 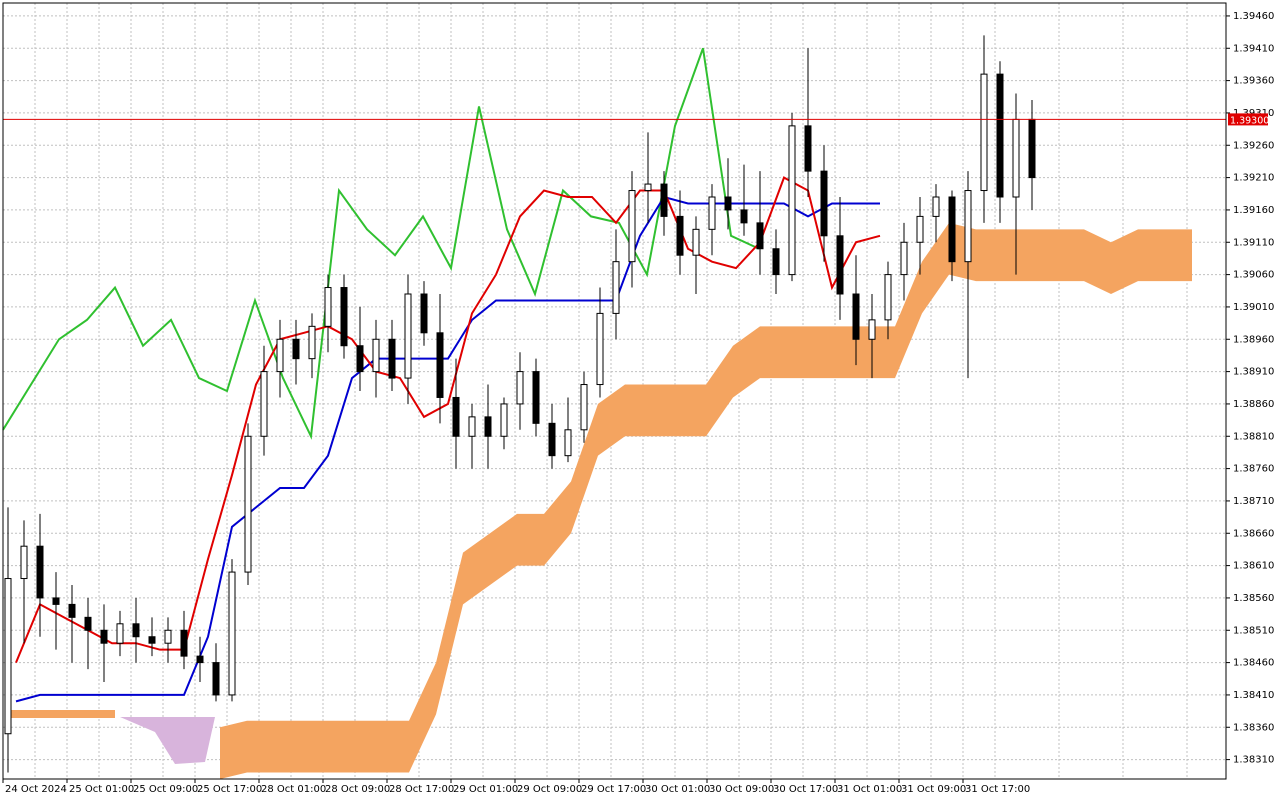 I want to click on y-tick-label: 1.38660, so click(x=1253, y=533).